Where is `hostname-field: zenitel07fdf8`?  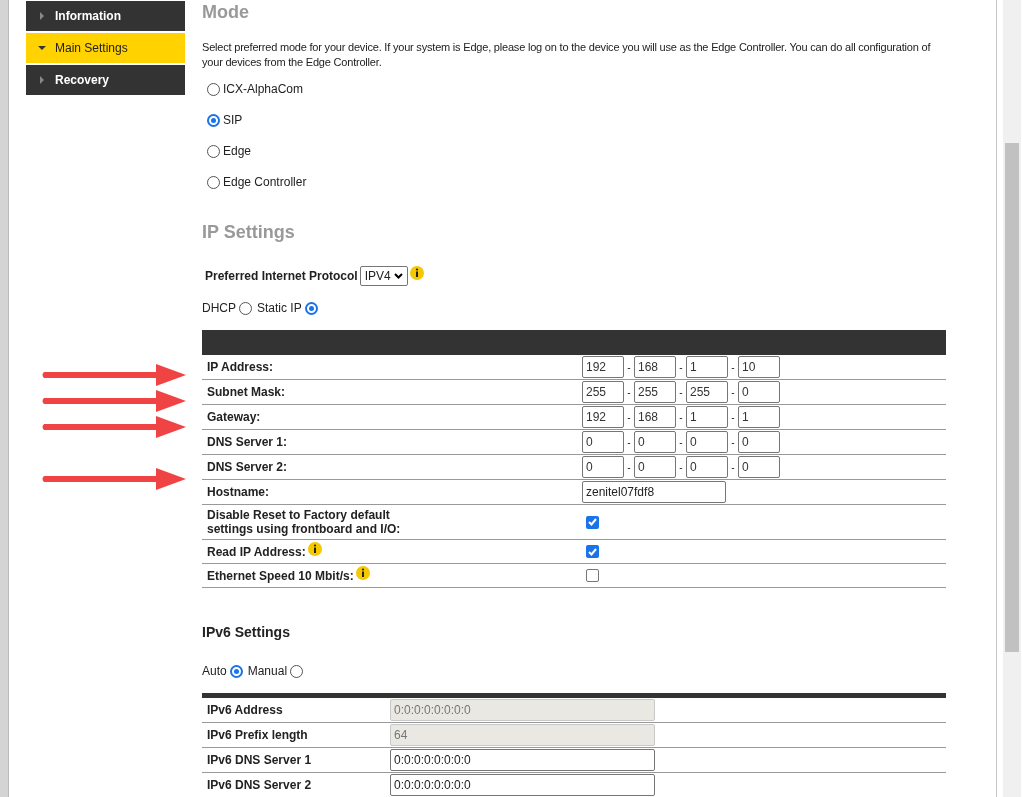 hostname-field: zenitel07fdf8 is located at coordinates (654, 492).